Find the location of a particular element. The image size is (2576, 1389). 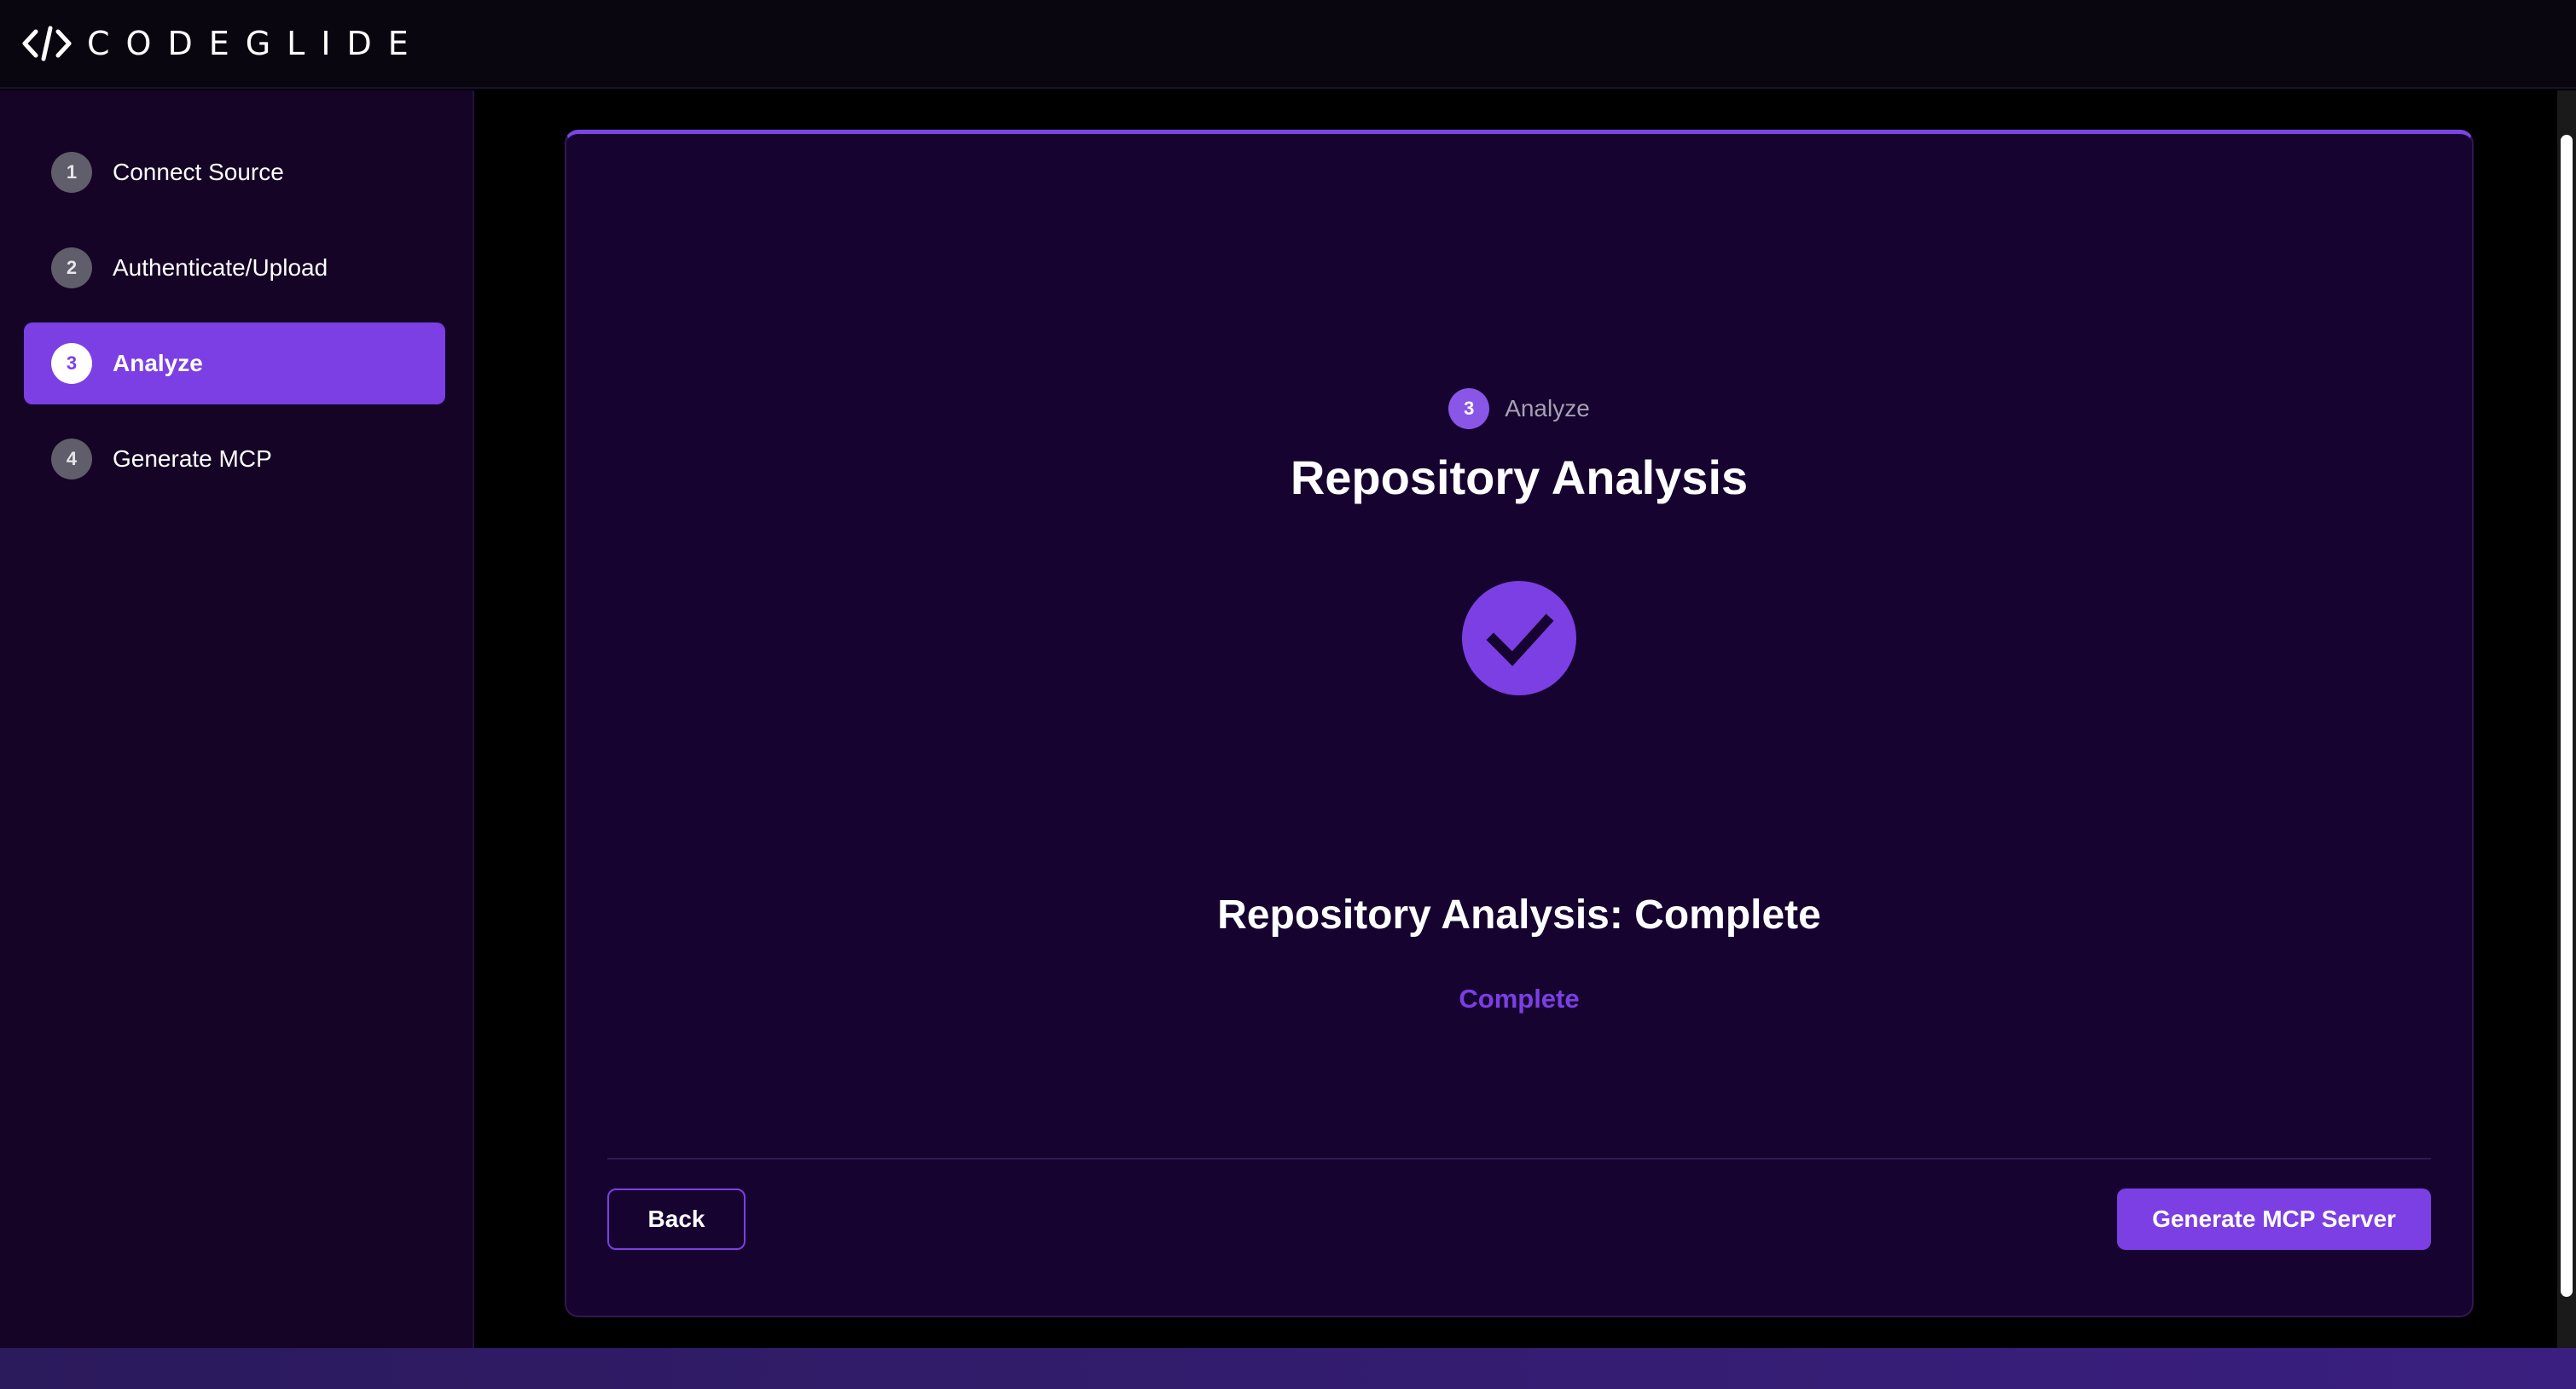

bottom-strip is located at coordinates (1288, 1368).